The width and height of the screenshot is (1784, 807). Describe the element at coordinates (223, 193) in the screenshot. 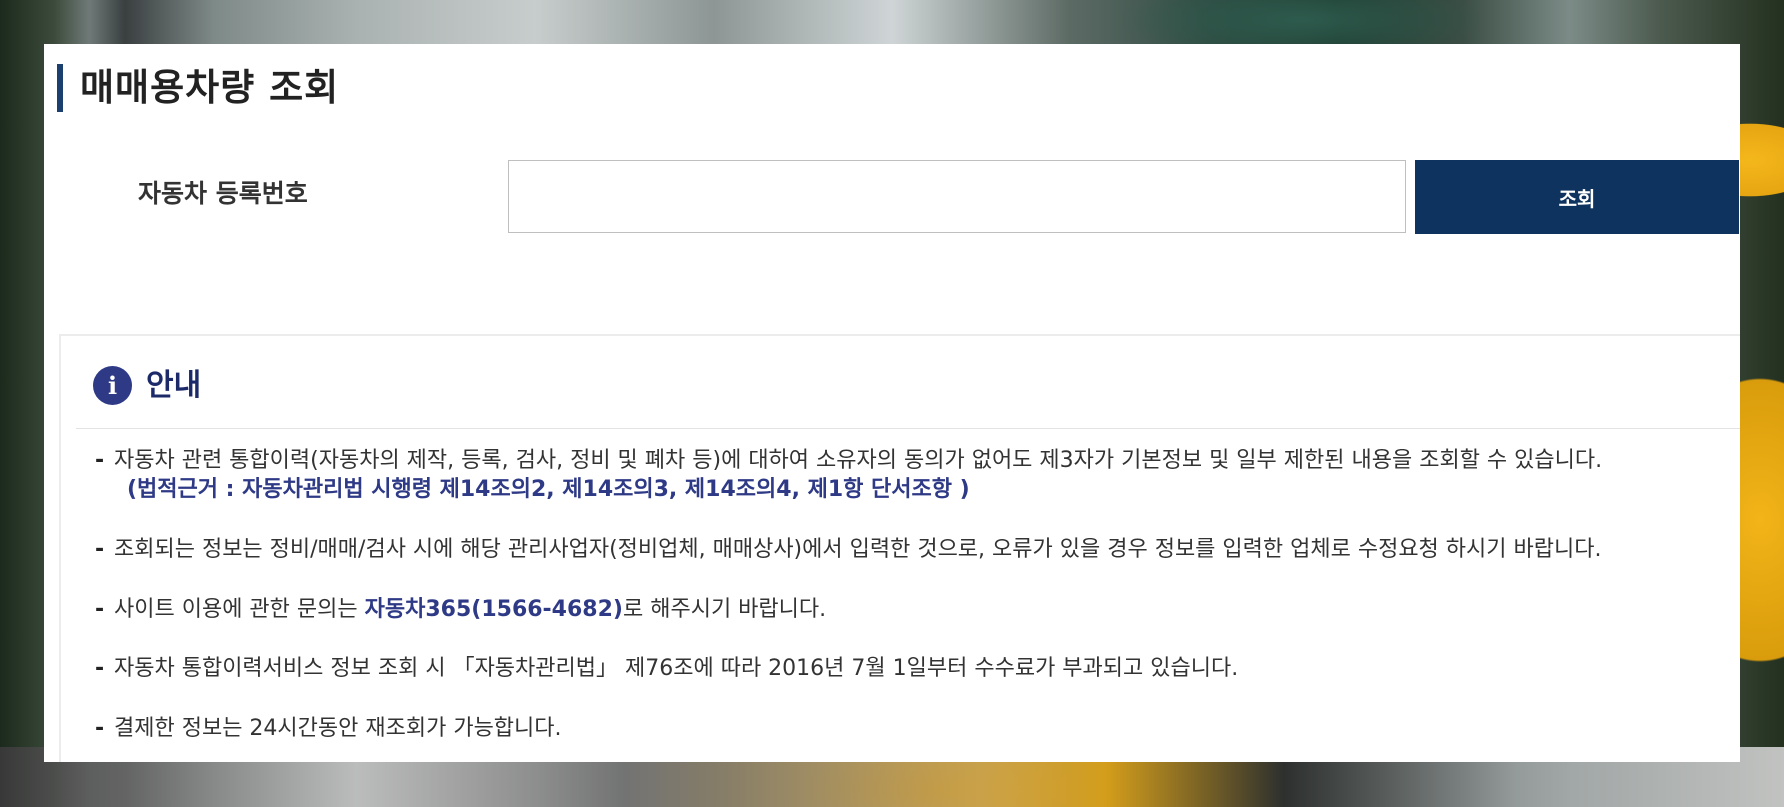

I see `registration-number-label: 자동차 등록번호` at that location.